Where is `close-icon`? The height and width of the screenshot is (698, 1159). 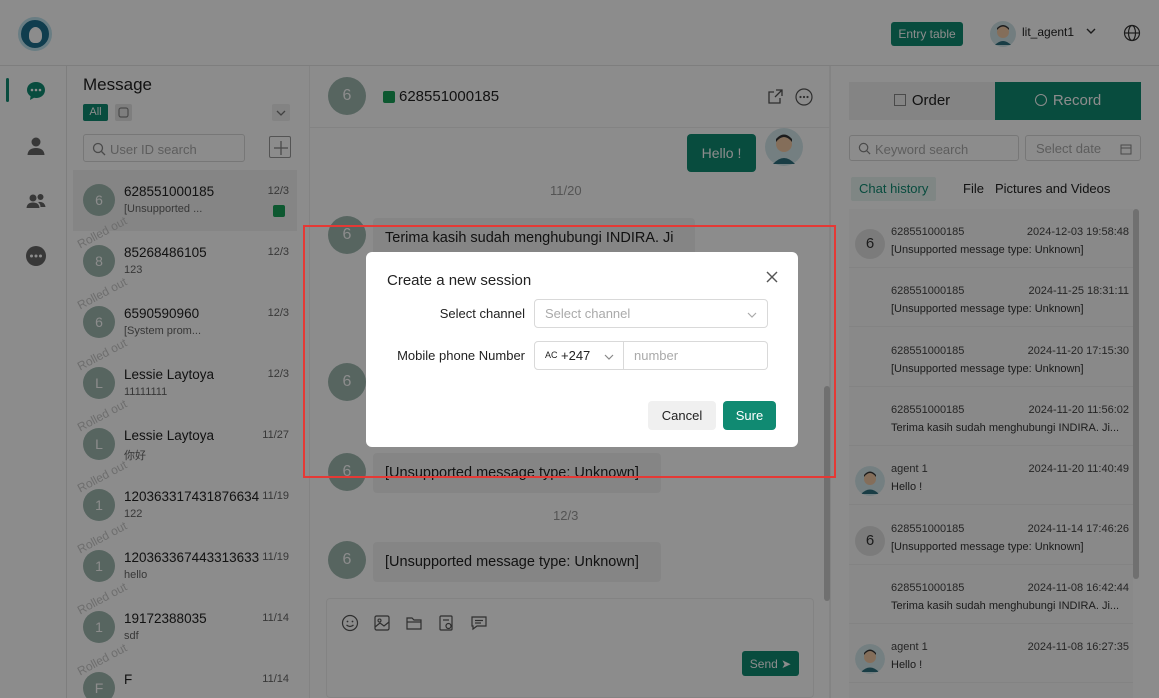 close-icon is located at coordinates (772, 277).